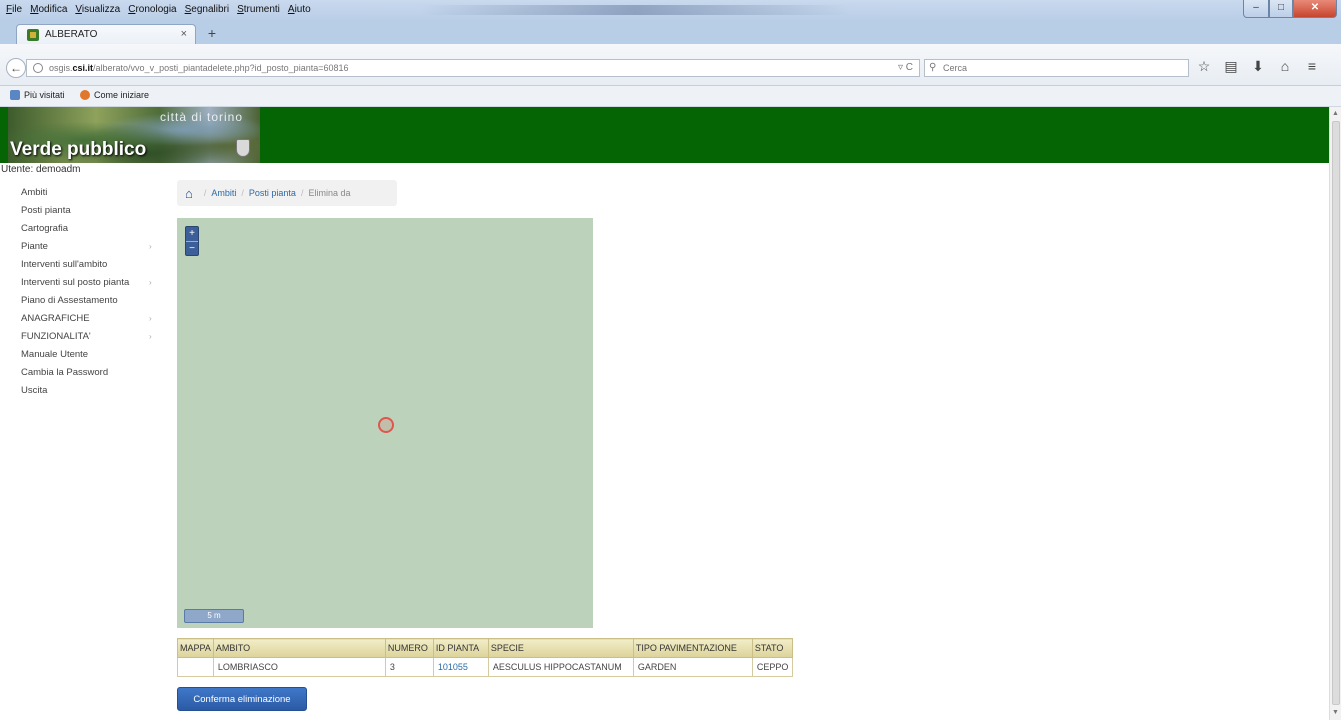 This screenshot has height=720, width=1341. What do you see at coordinates (55, 354) in the screenshot?
I see `sidebar-item-label: Manuale Utente` at bounding box center [55, 354].